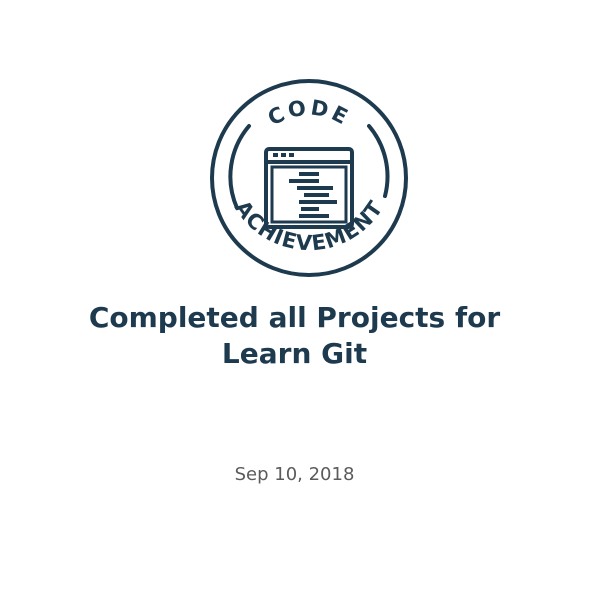 The width and height of the screenshot is (589, 602). Describe the element at coordinates (294, 317) in the screenshot. I see `achievement-title-line-1: Completed all Projects for` at that location.